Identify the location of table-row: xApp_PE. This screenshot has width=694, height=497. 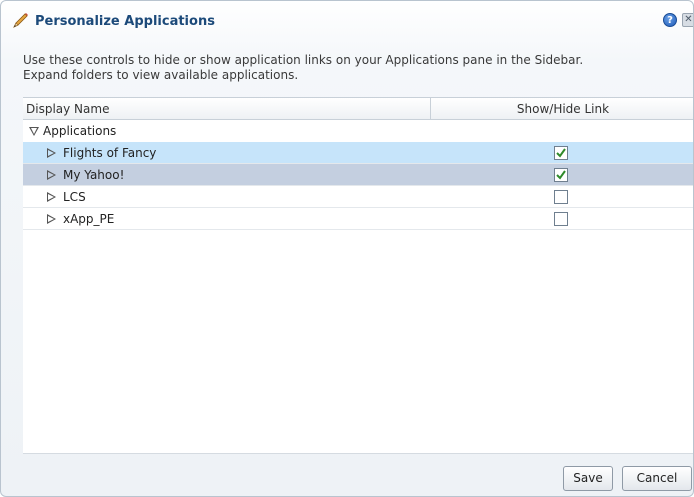
(358, 219).